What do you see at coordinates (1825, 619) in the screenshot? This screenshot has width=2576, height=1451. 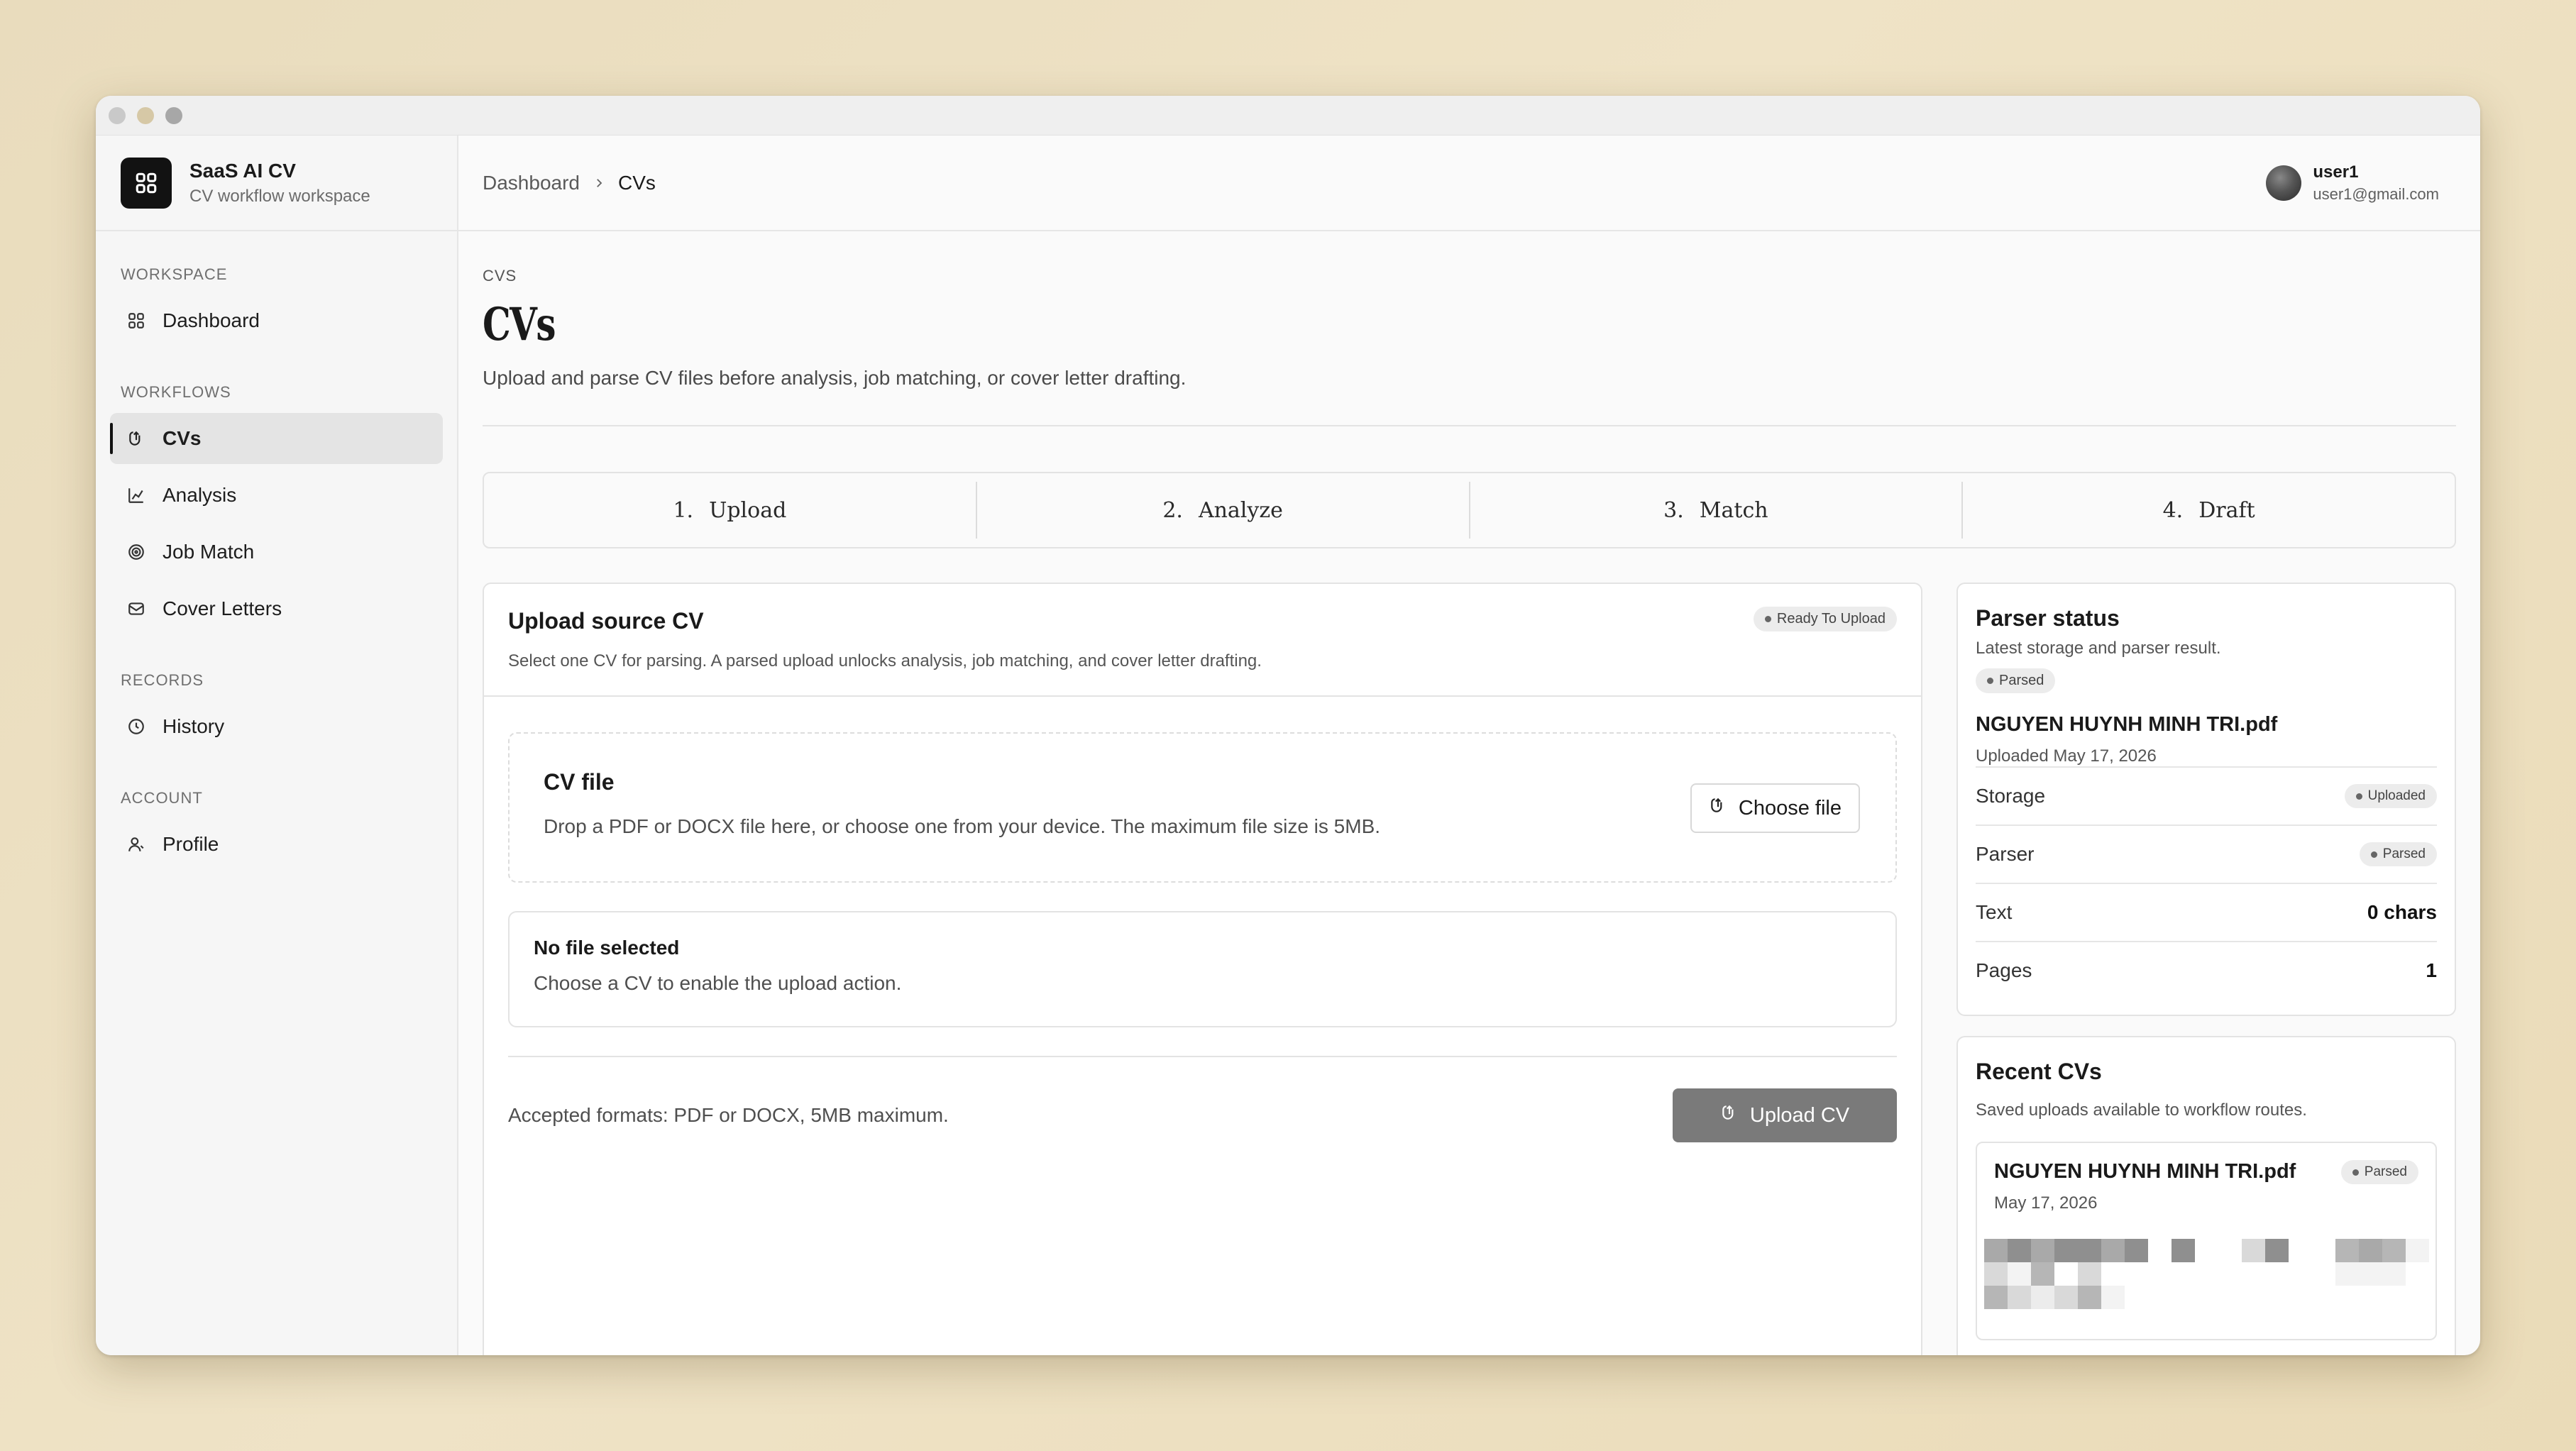 I see `status-badge: Ready To Upload` at bounding box center [1825, 619].